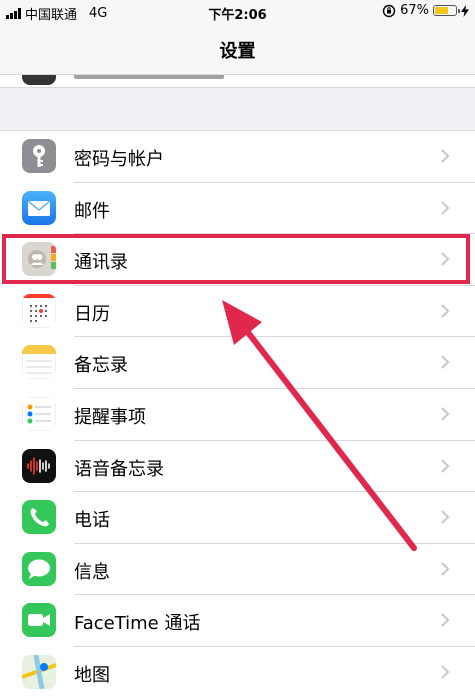 This screenshot has width=475, height=699. What do you see at coordinates (237, 673) in the screenshot?
I see `settings-row-maps: 地图` at bounding box center [237, 673].